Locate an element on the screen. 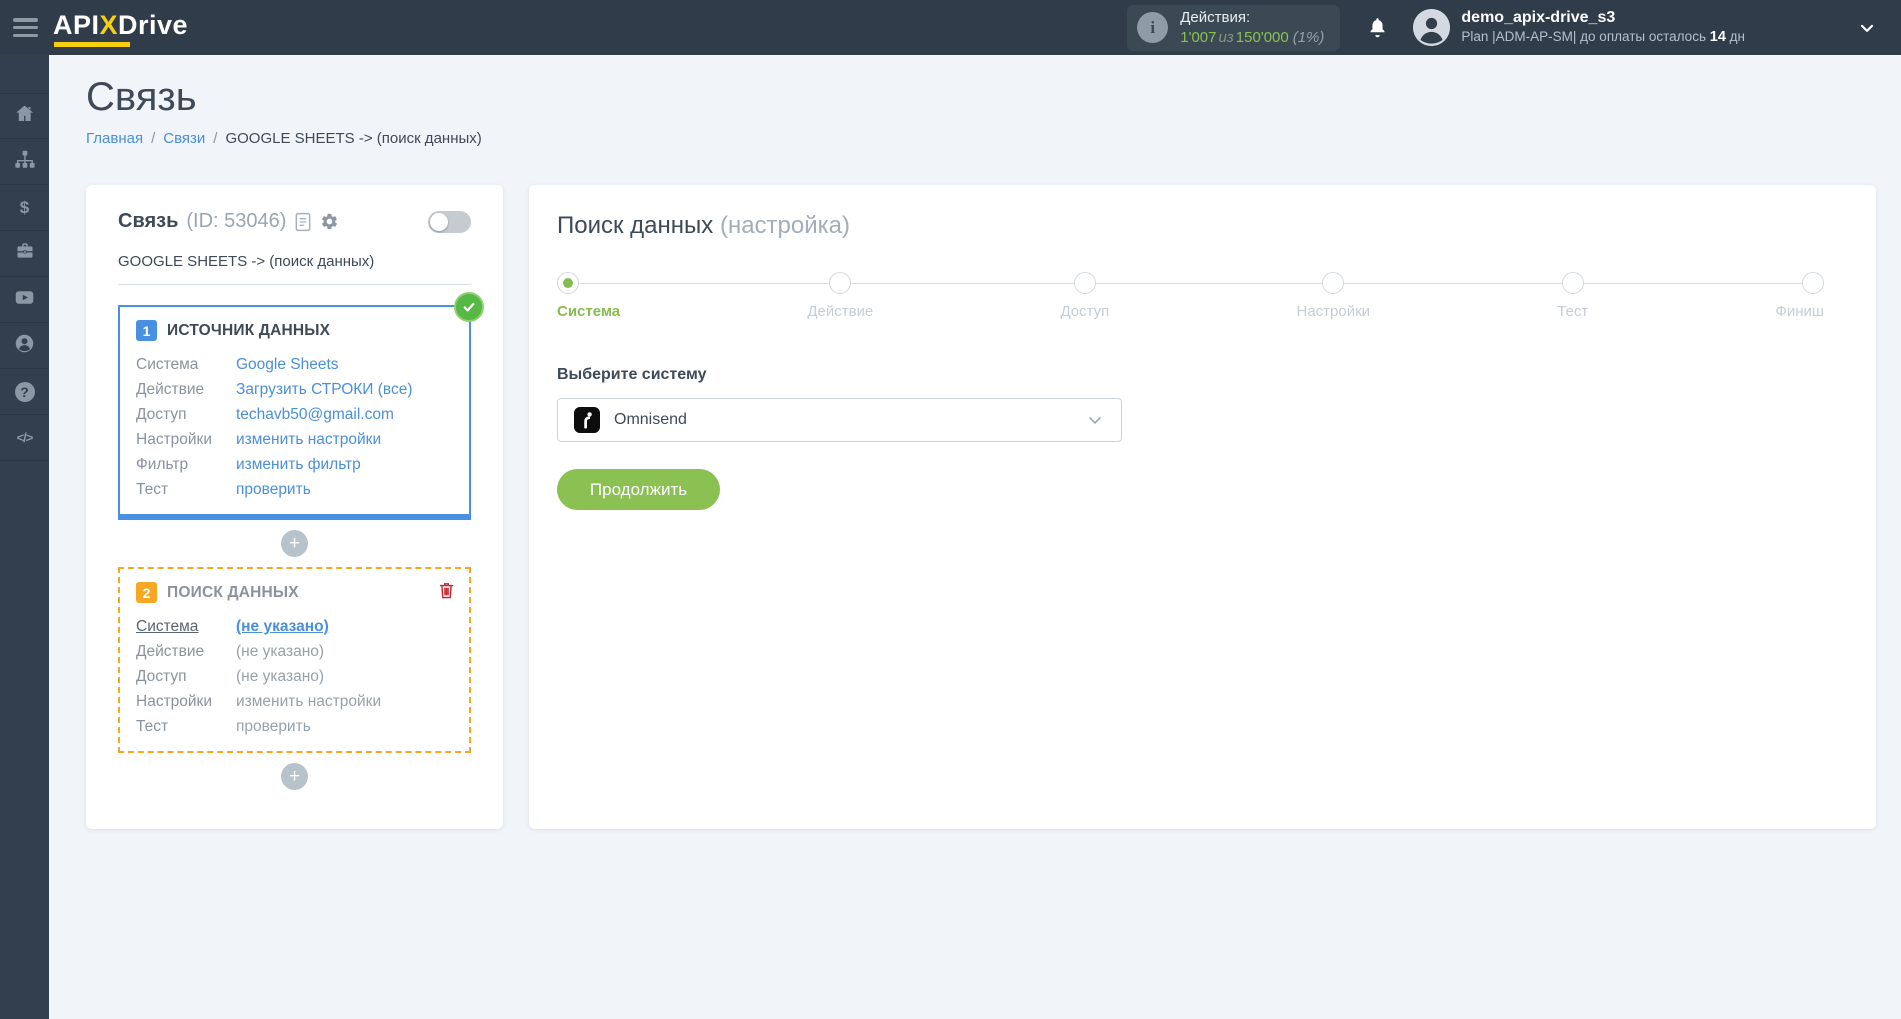  source-complete-check-icon is located at coordinates (469, 307).